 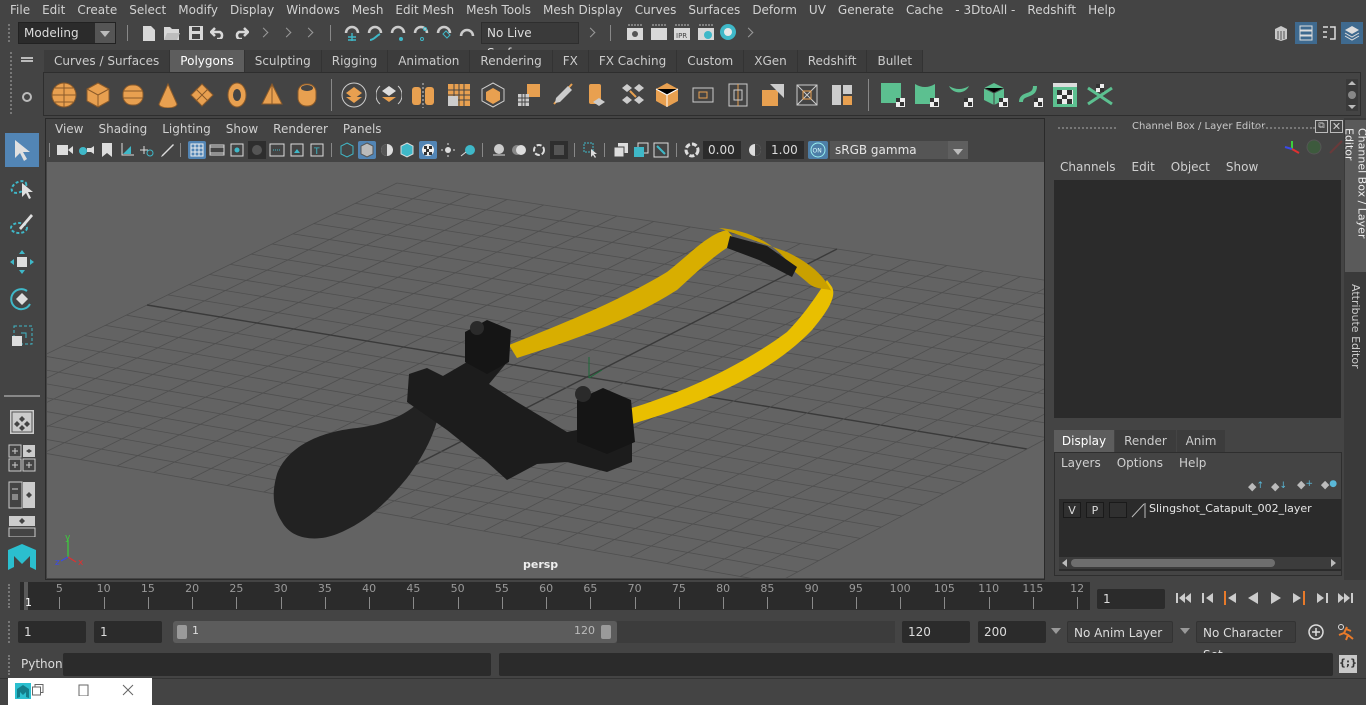 I want to click on tool-settings-toggle-icon, so click(x=1329, y=33).